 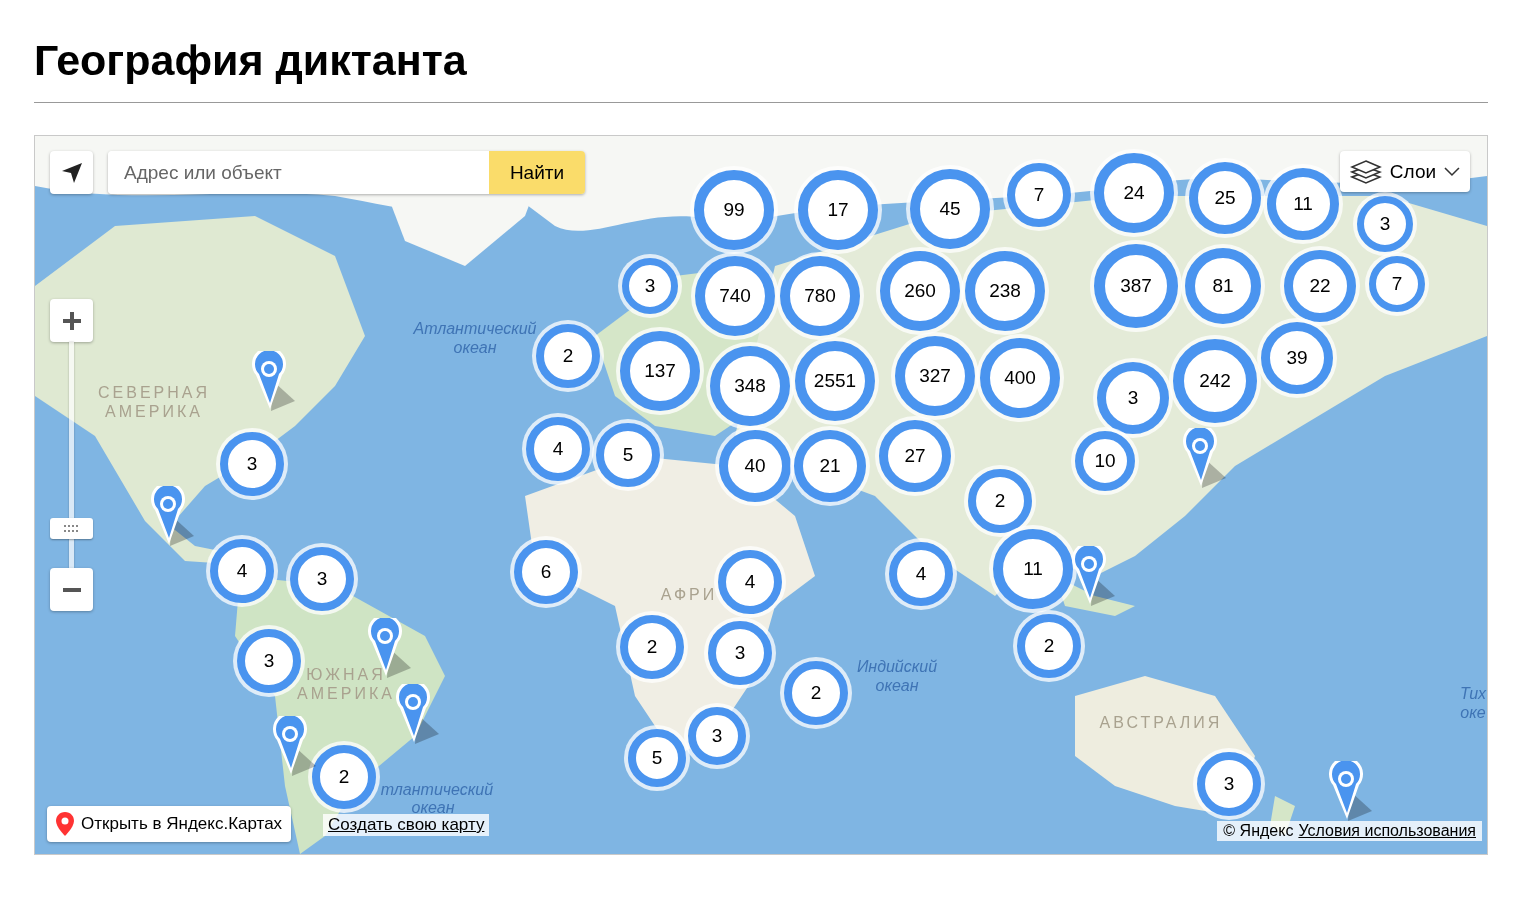 I want to click on ocean-label: Индийский, so click(x=897, y=667).